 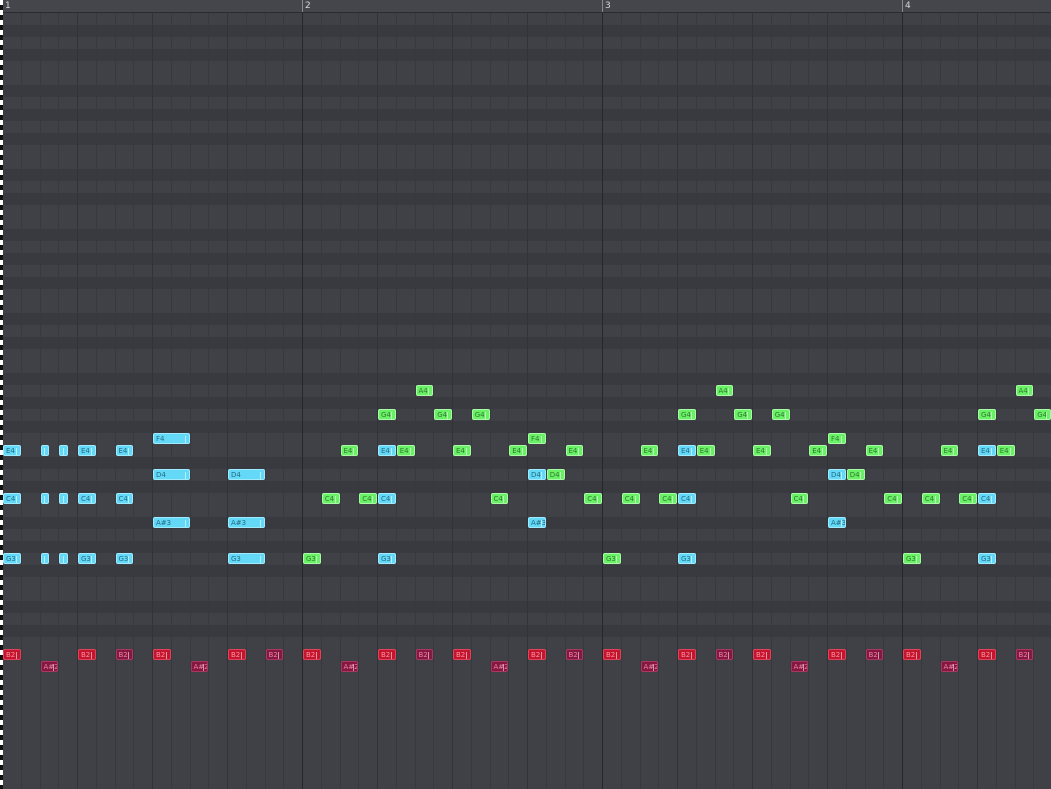 I want to click on note-cyan: F4, so click(x=171, y=438).